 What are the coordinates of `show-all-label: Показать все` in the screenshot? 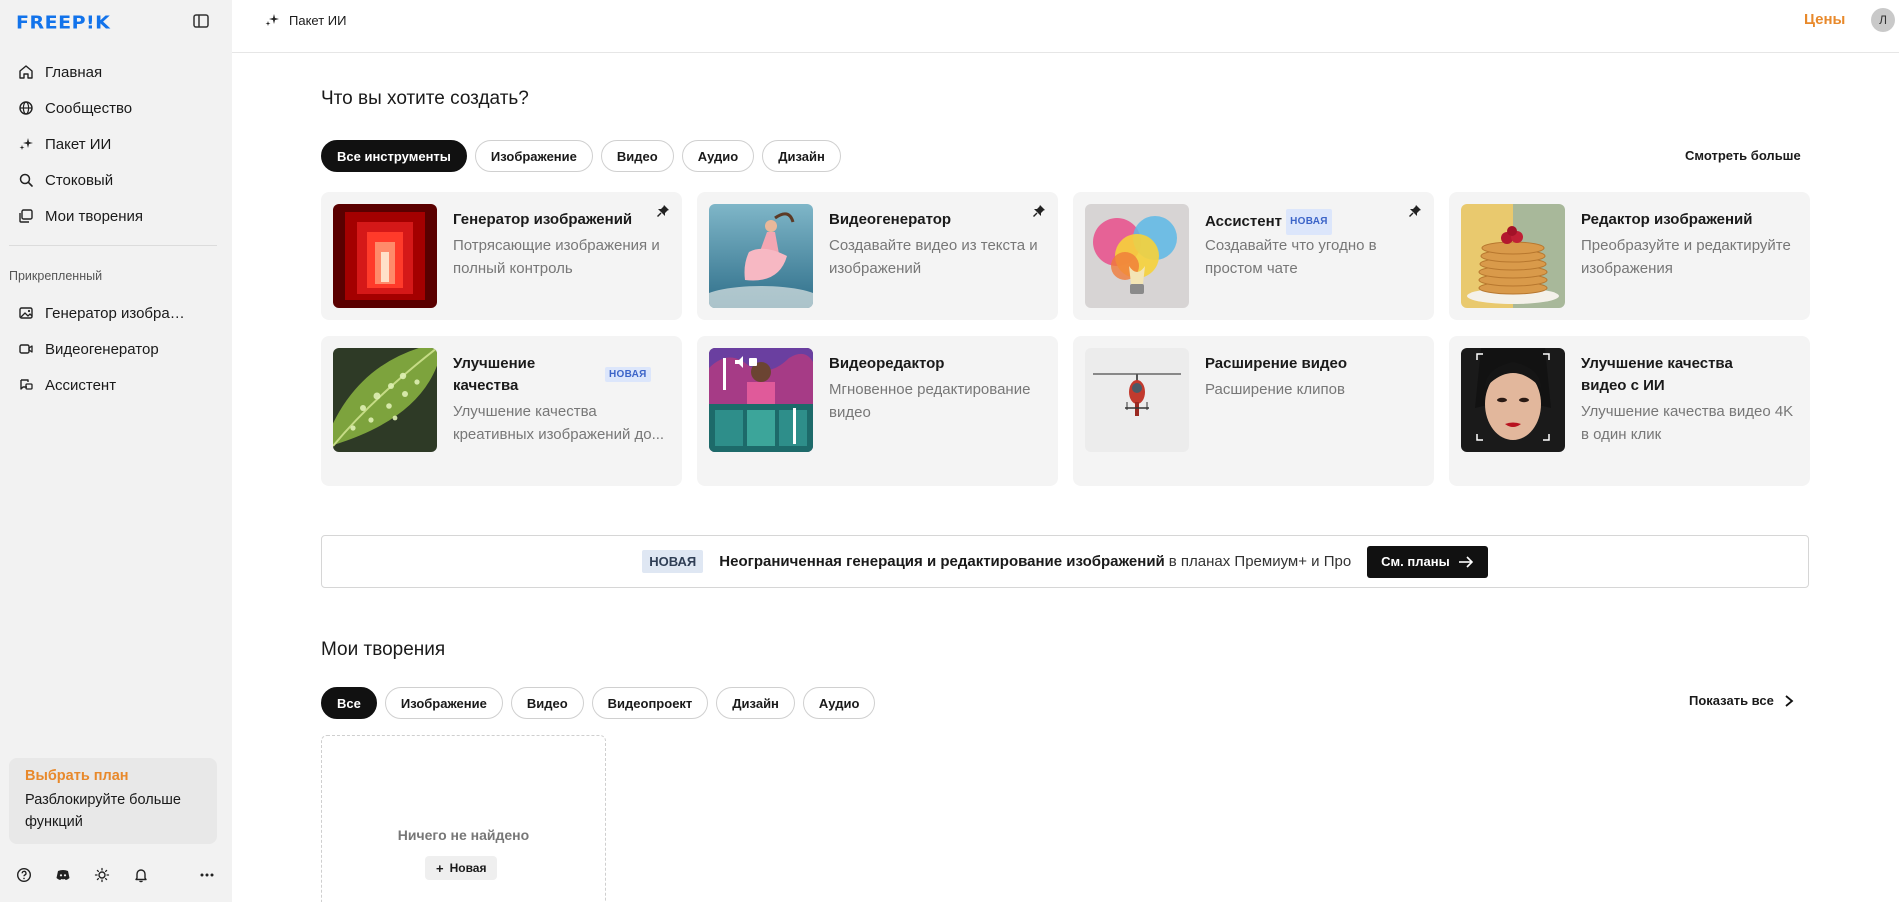 It's located at (1731, 700).